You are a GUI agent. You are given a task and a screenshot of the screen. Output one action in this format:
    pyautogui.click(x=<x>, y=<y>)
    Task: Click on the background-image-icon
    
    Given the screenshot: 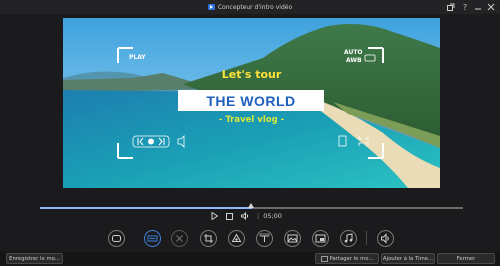 What is the action you would take?
    pyautogui.click(x=292, y=238)
    